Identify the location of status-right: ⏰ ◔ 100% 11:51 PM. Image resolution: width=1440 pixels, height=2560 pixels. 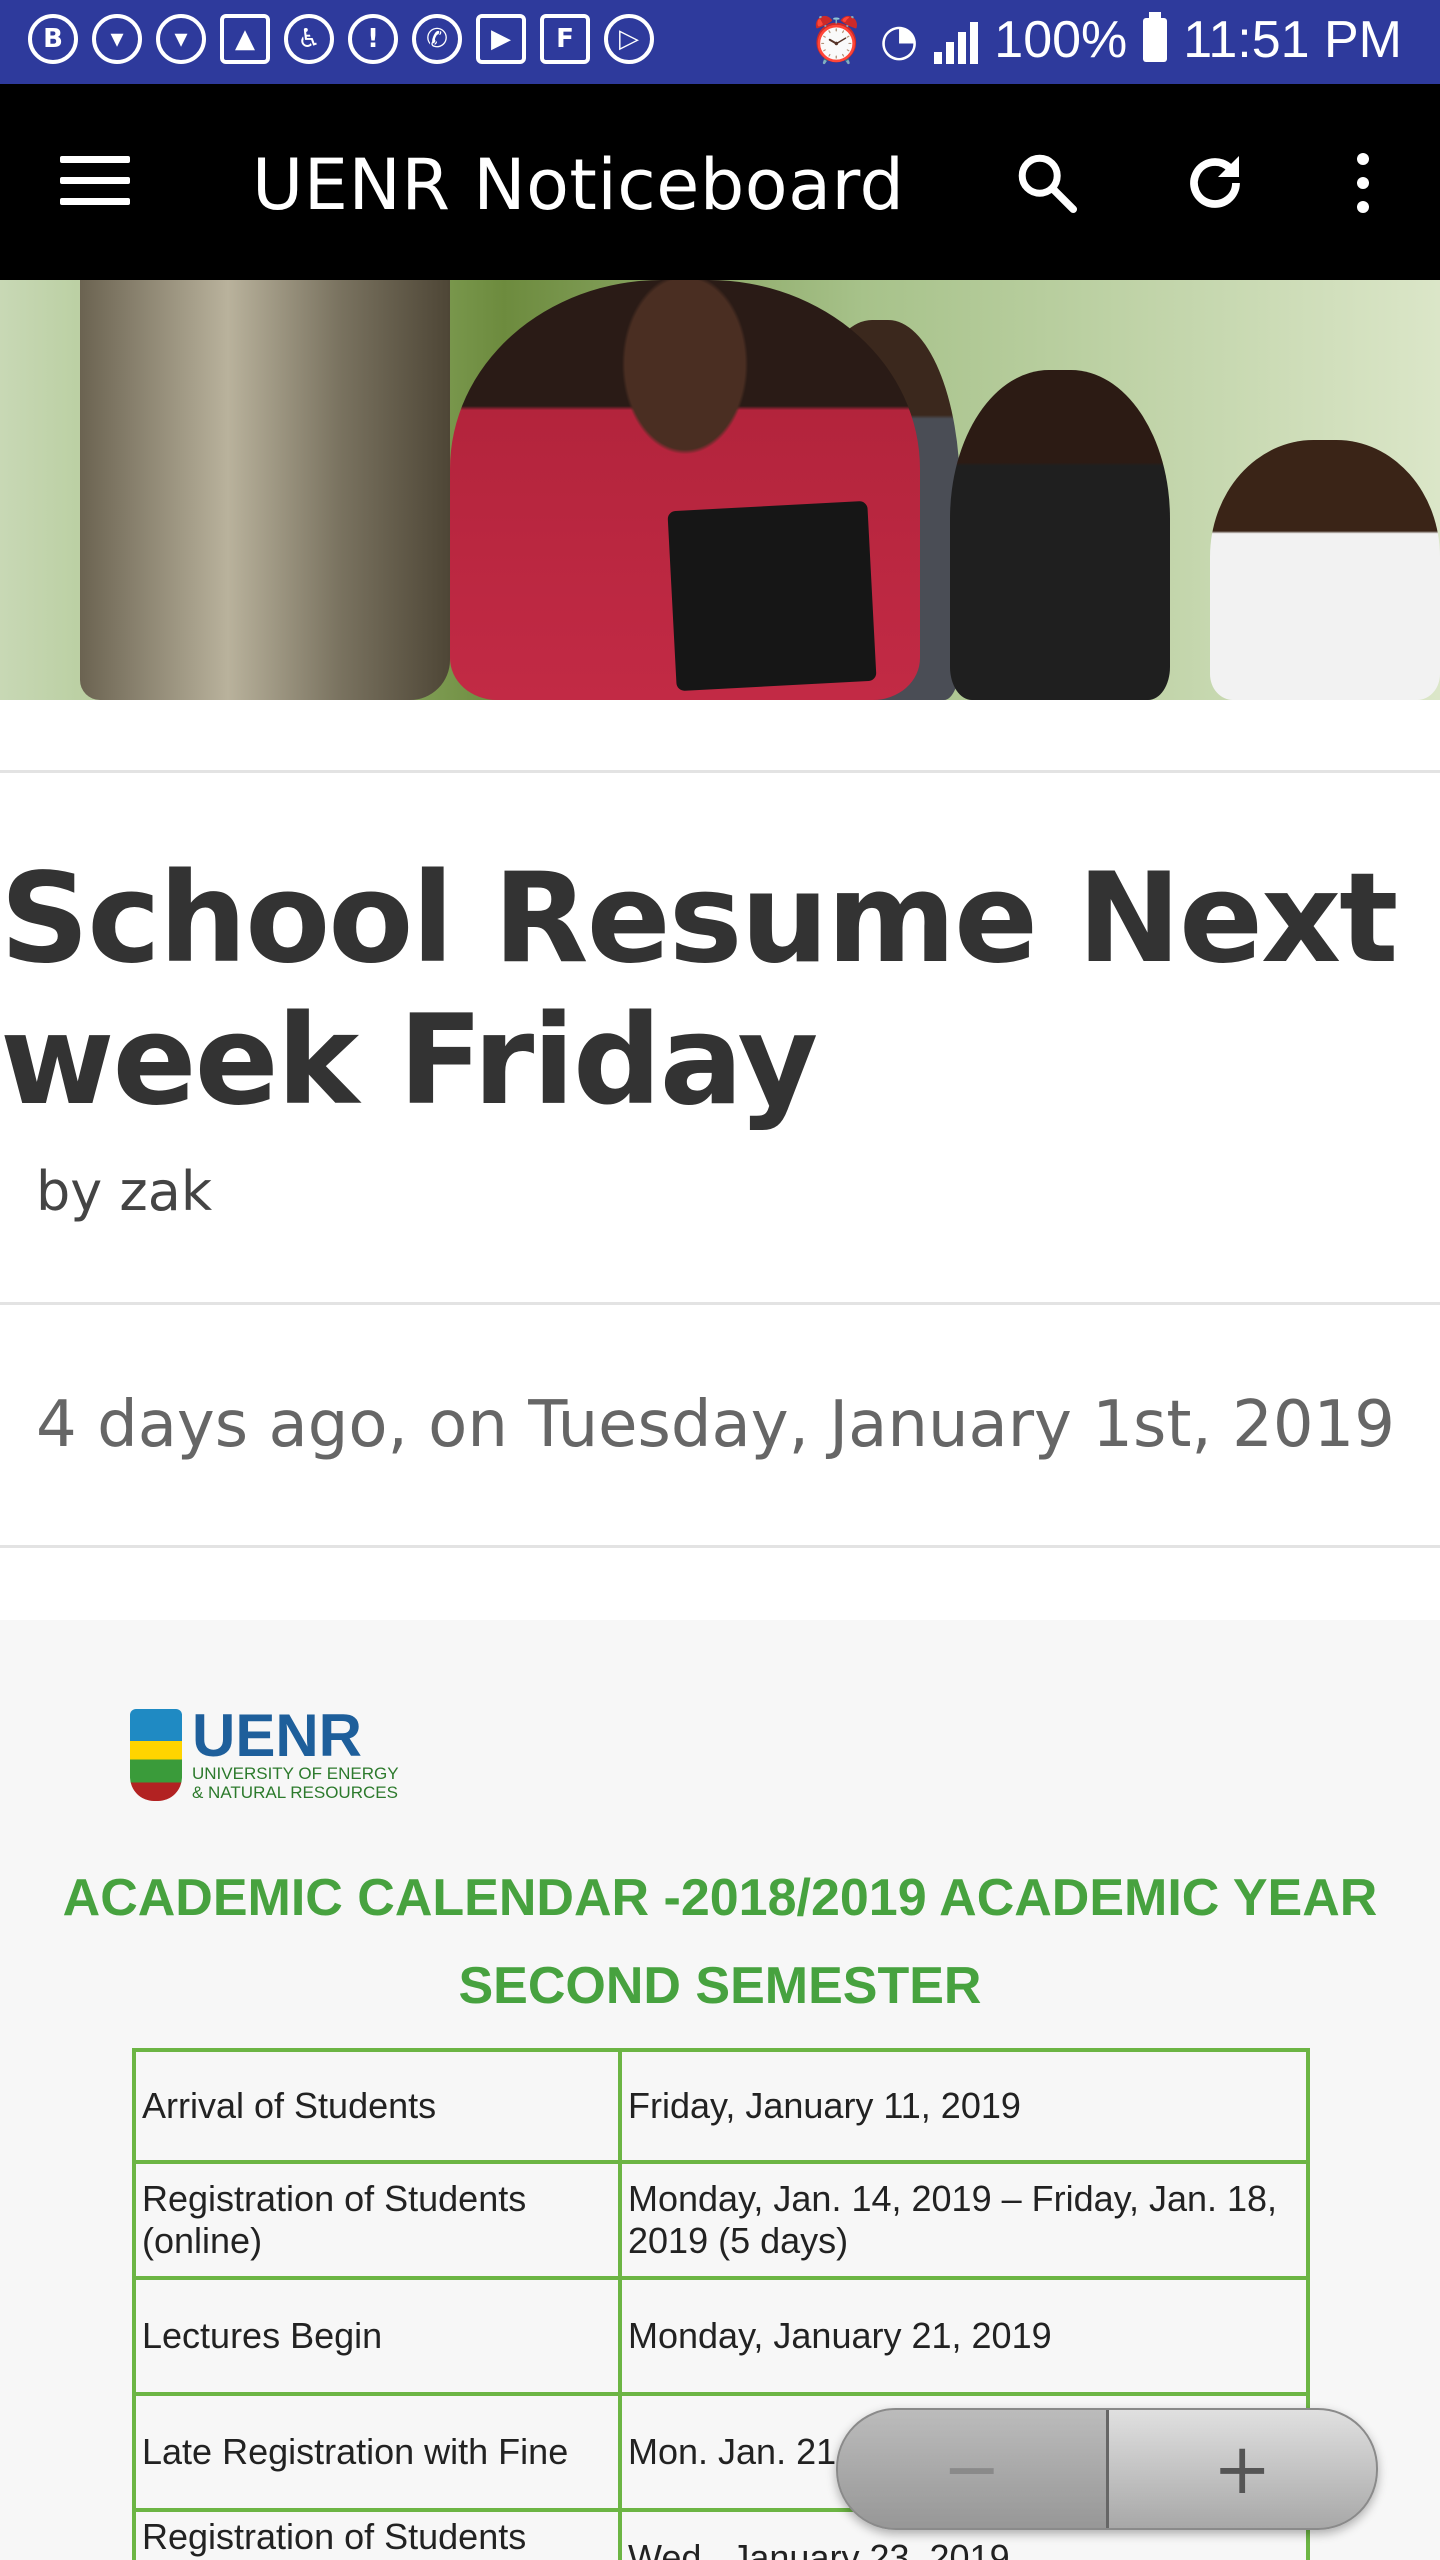
(1105, 40).